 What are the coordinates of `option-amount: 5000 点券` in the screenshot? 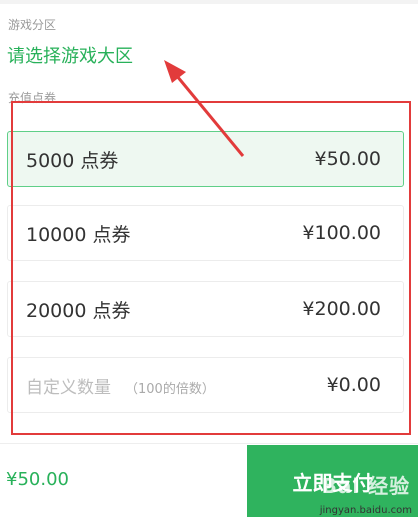 It's located at (72, 160).